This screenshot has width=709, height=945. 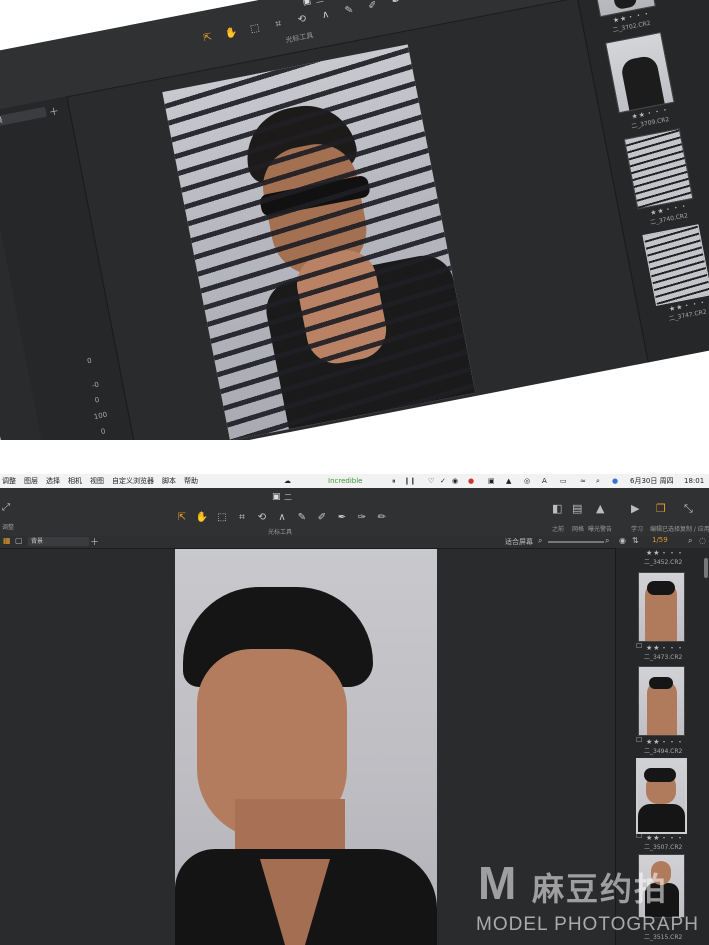 What do you see at coordinates (53, 481) in the screenshot?
I see `menu-item: 选择` at bounding box center [53, 481].